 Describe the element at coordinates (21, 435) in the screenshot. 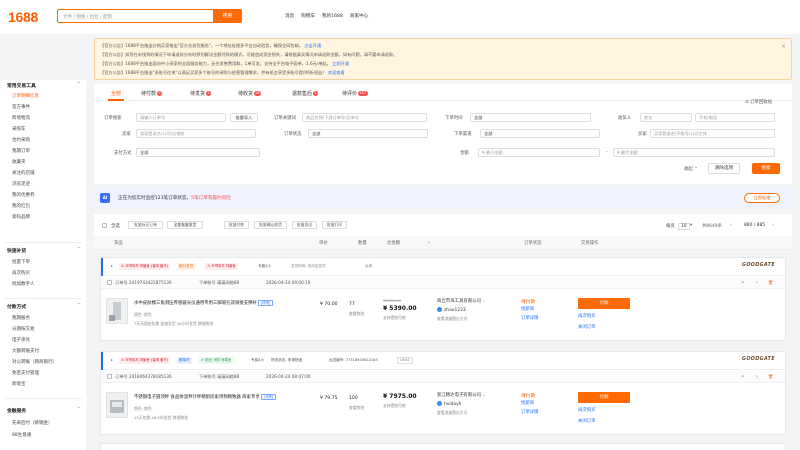

I see `sidebar-item: 88生意通` at that location.